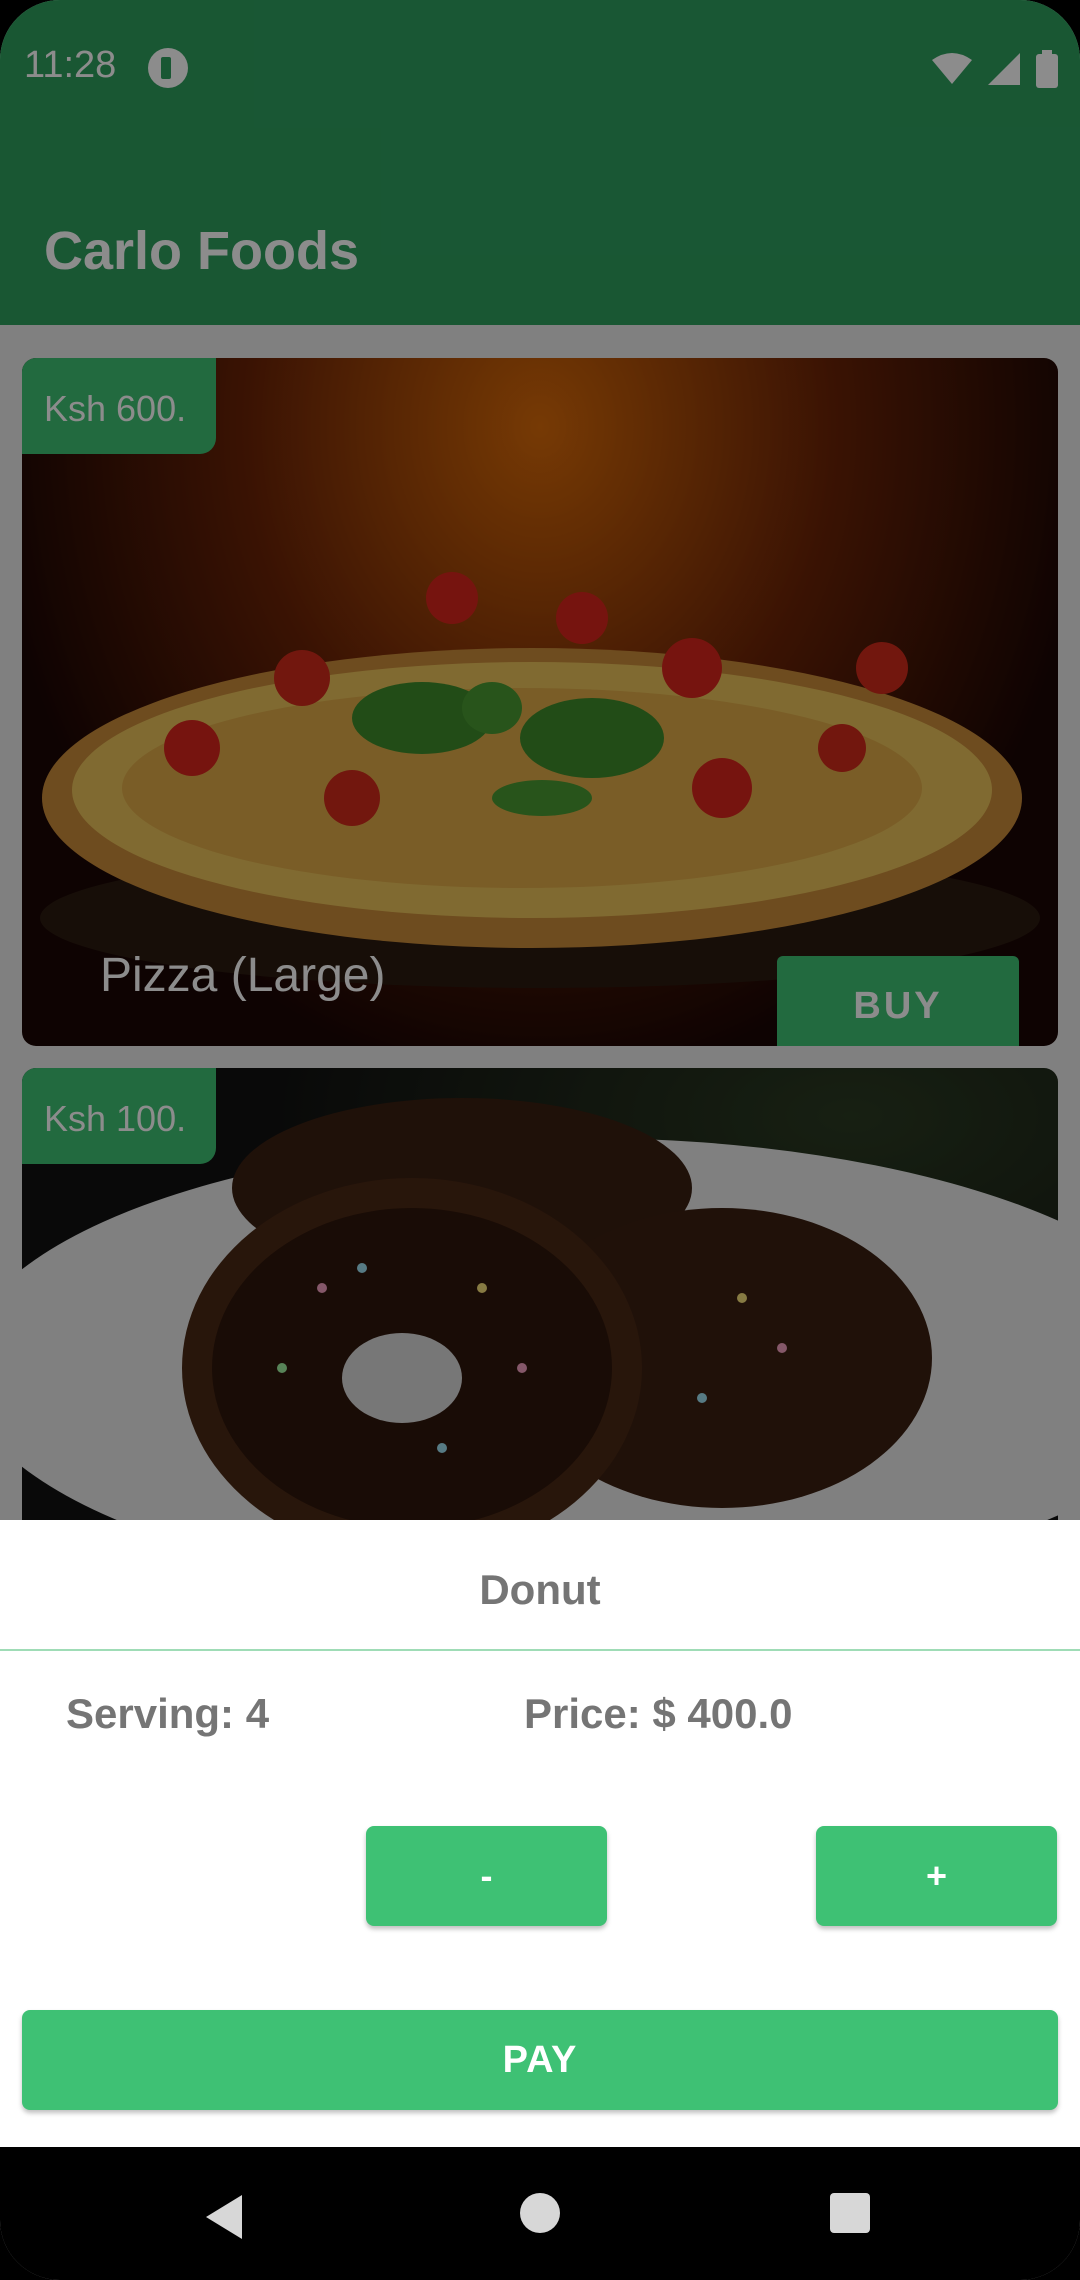 This screenshot has height=2280, width=1080. What do you see at coordinates (540, 1650) in the screenshot?
I see `divider` at bounding box center [540, 1650].